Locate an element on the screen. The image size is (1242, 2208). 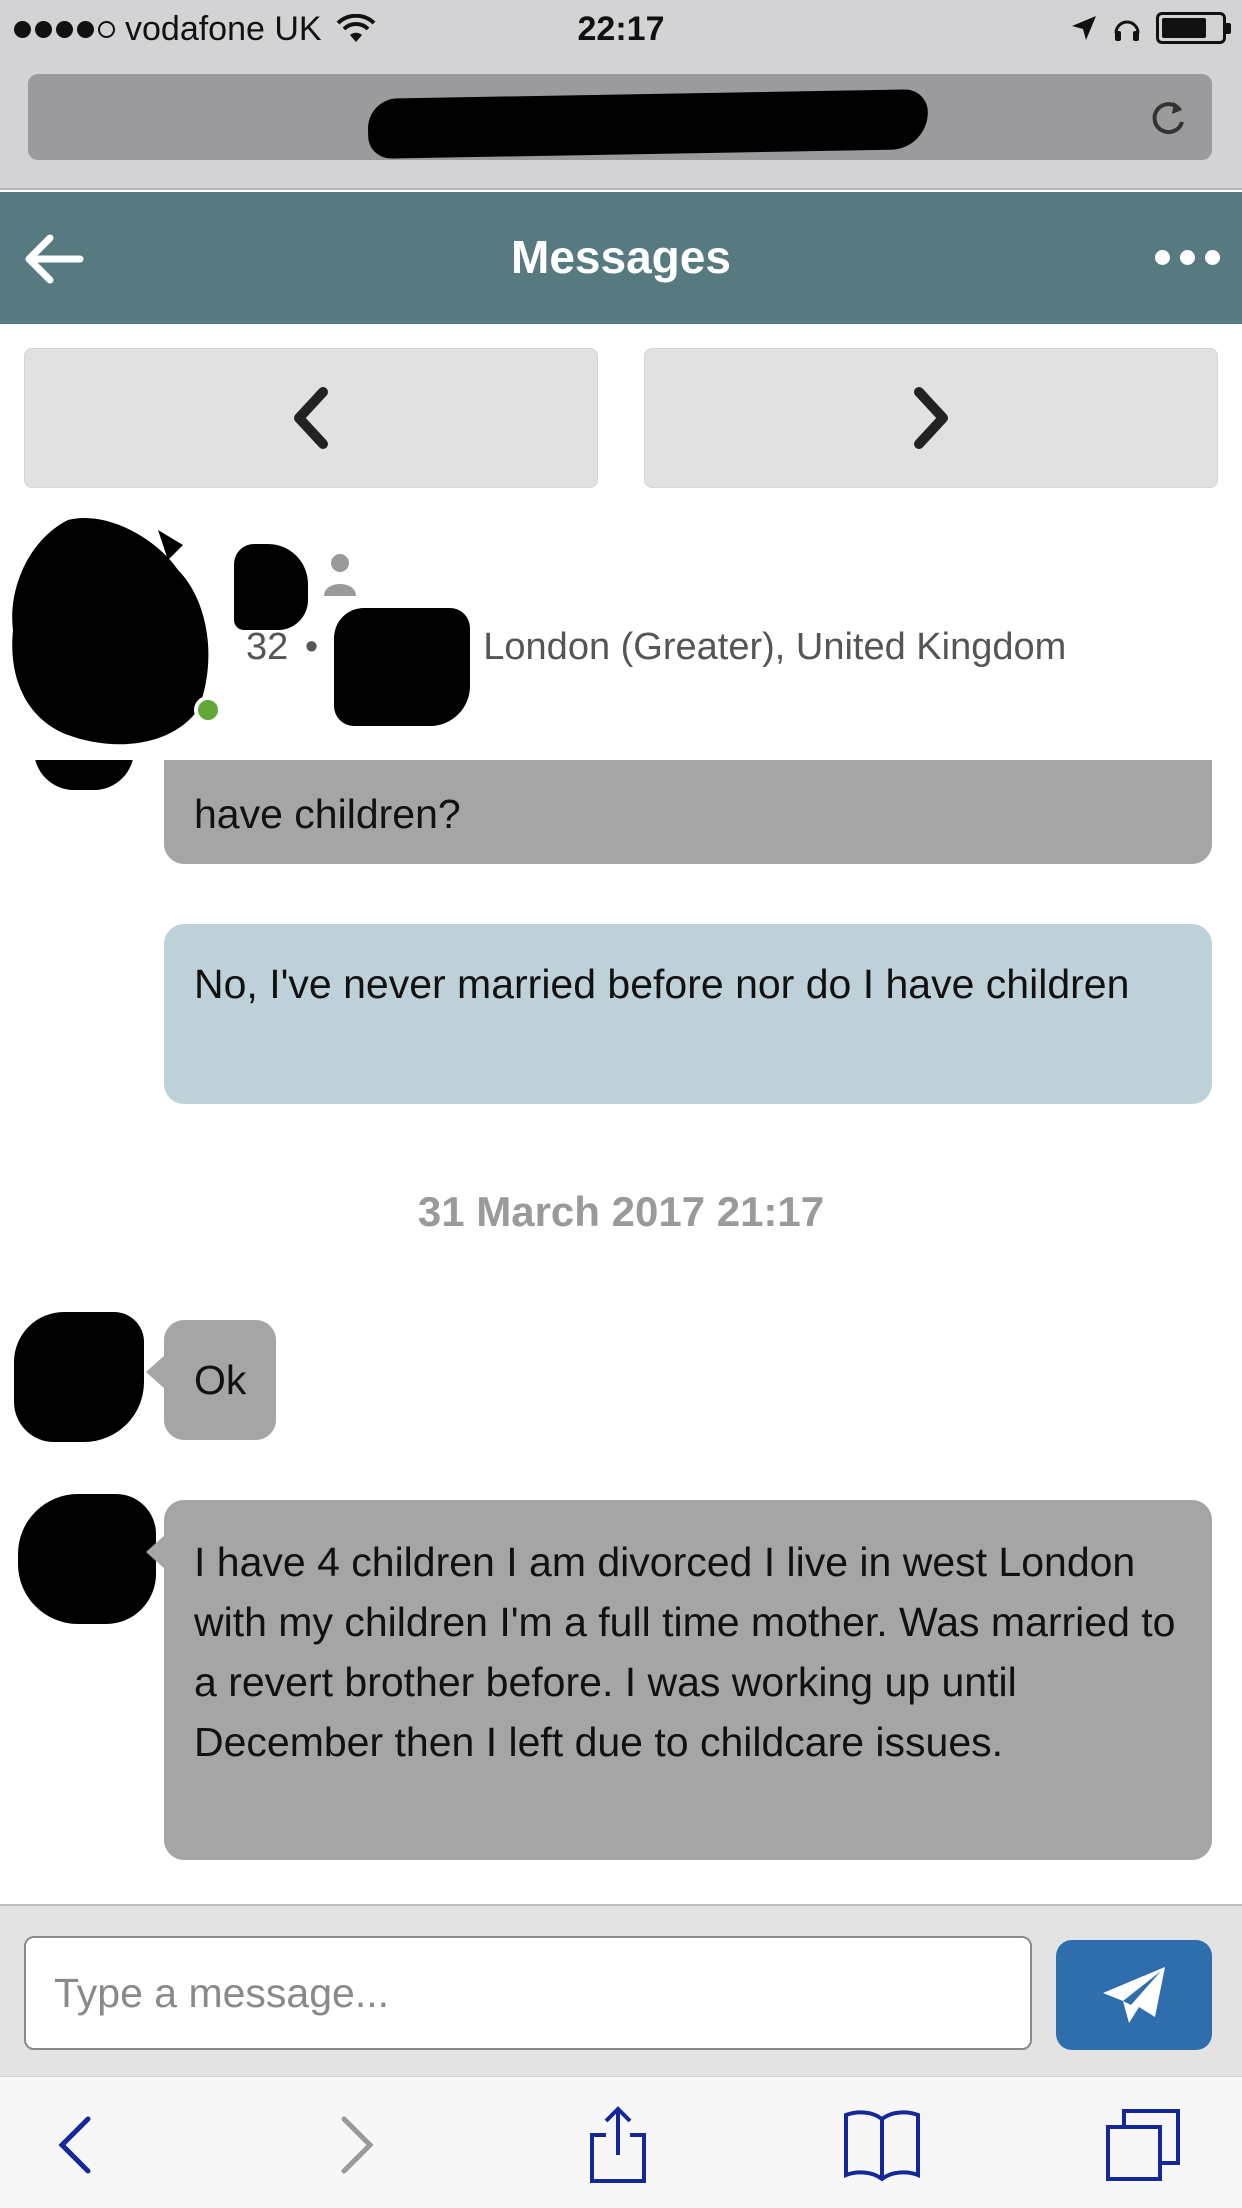
person-icon is located at coordinates (340, 575).